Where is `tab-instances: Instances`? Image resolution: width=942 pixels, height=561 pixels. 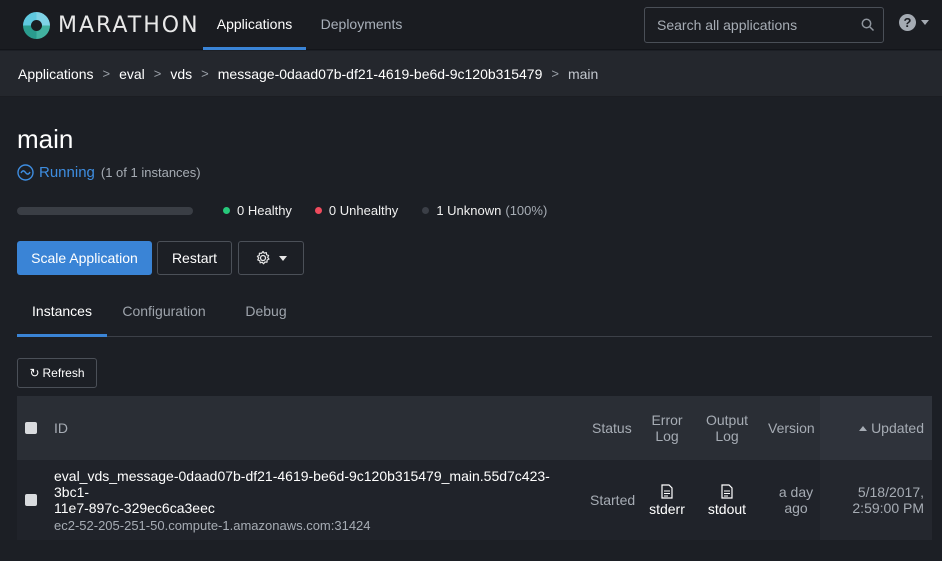
tab-instances: Instances is located at coordinates (62, 315).